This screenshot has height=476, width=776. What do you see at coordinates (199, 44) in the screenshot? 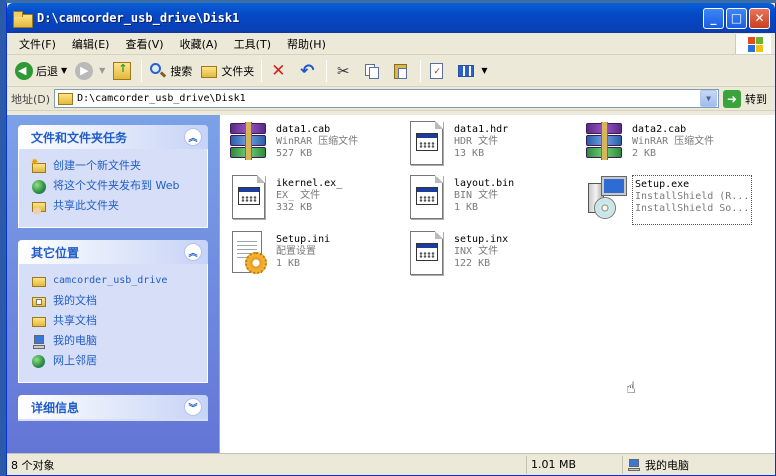
I see `menu-favorites: 收藏(A)` at bounding box center [199, 44].